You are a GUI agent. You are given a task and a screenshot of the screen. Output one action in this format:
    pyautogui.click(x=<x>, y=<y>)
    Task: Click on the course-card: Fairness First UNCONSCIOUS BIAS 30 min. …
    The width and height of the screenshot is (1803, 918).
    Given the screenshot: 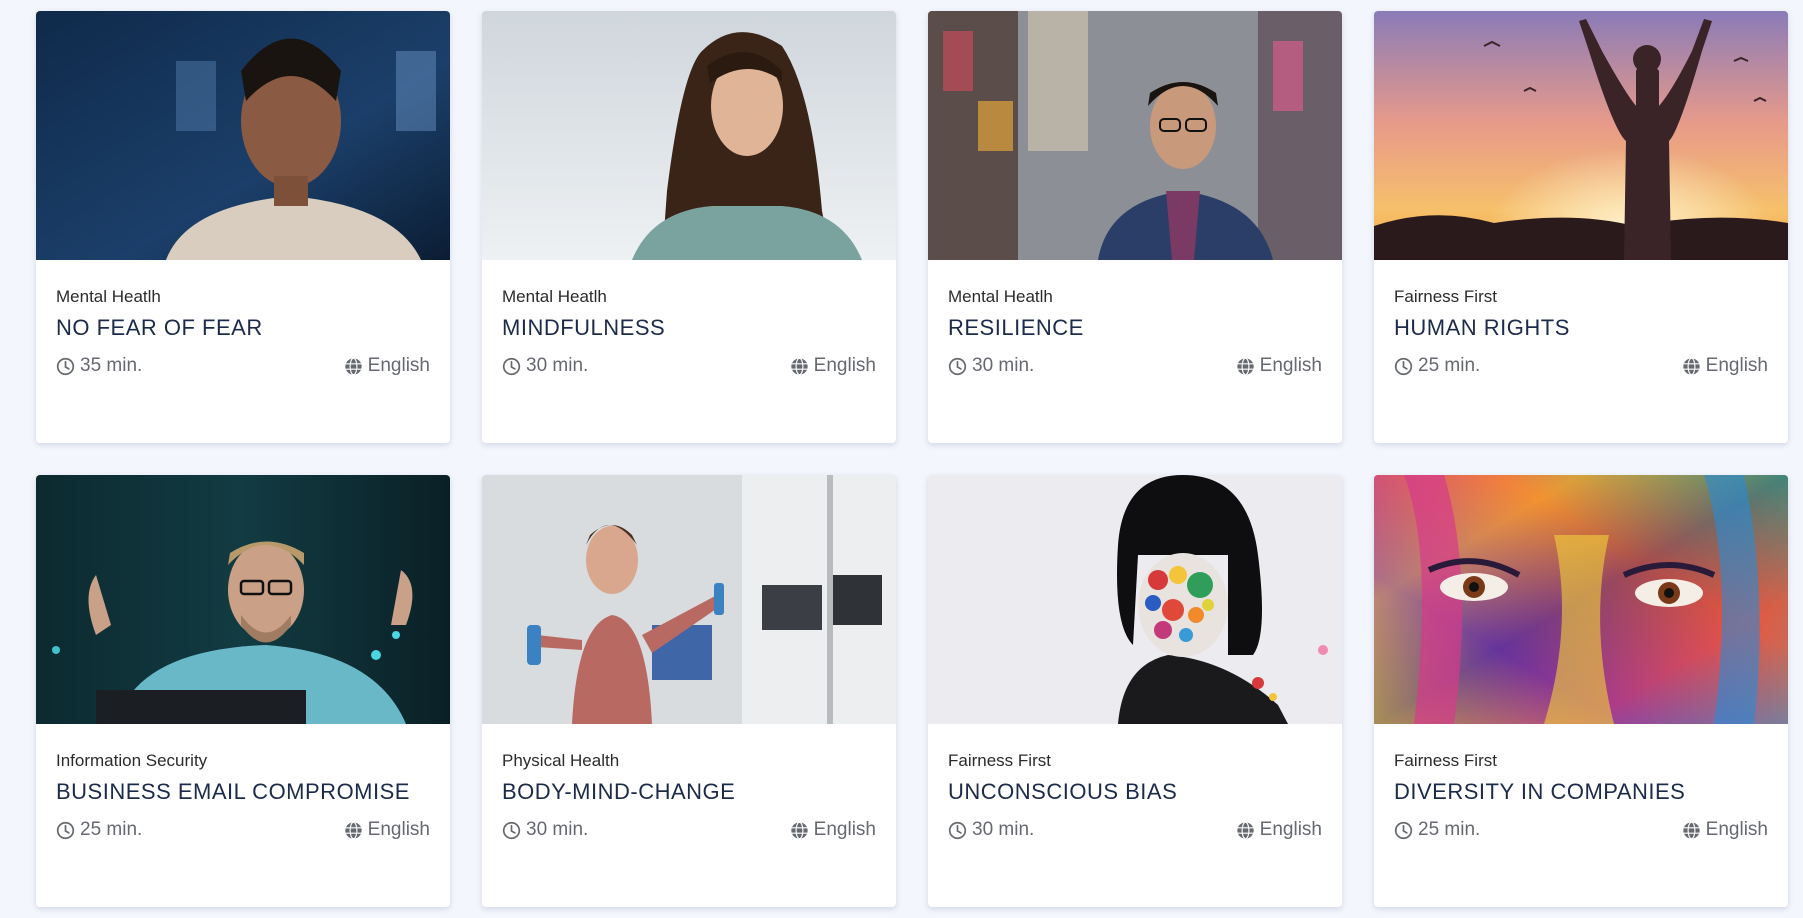 What is the action you would take?
    pyautogui.click(x=1135, y=691)
    